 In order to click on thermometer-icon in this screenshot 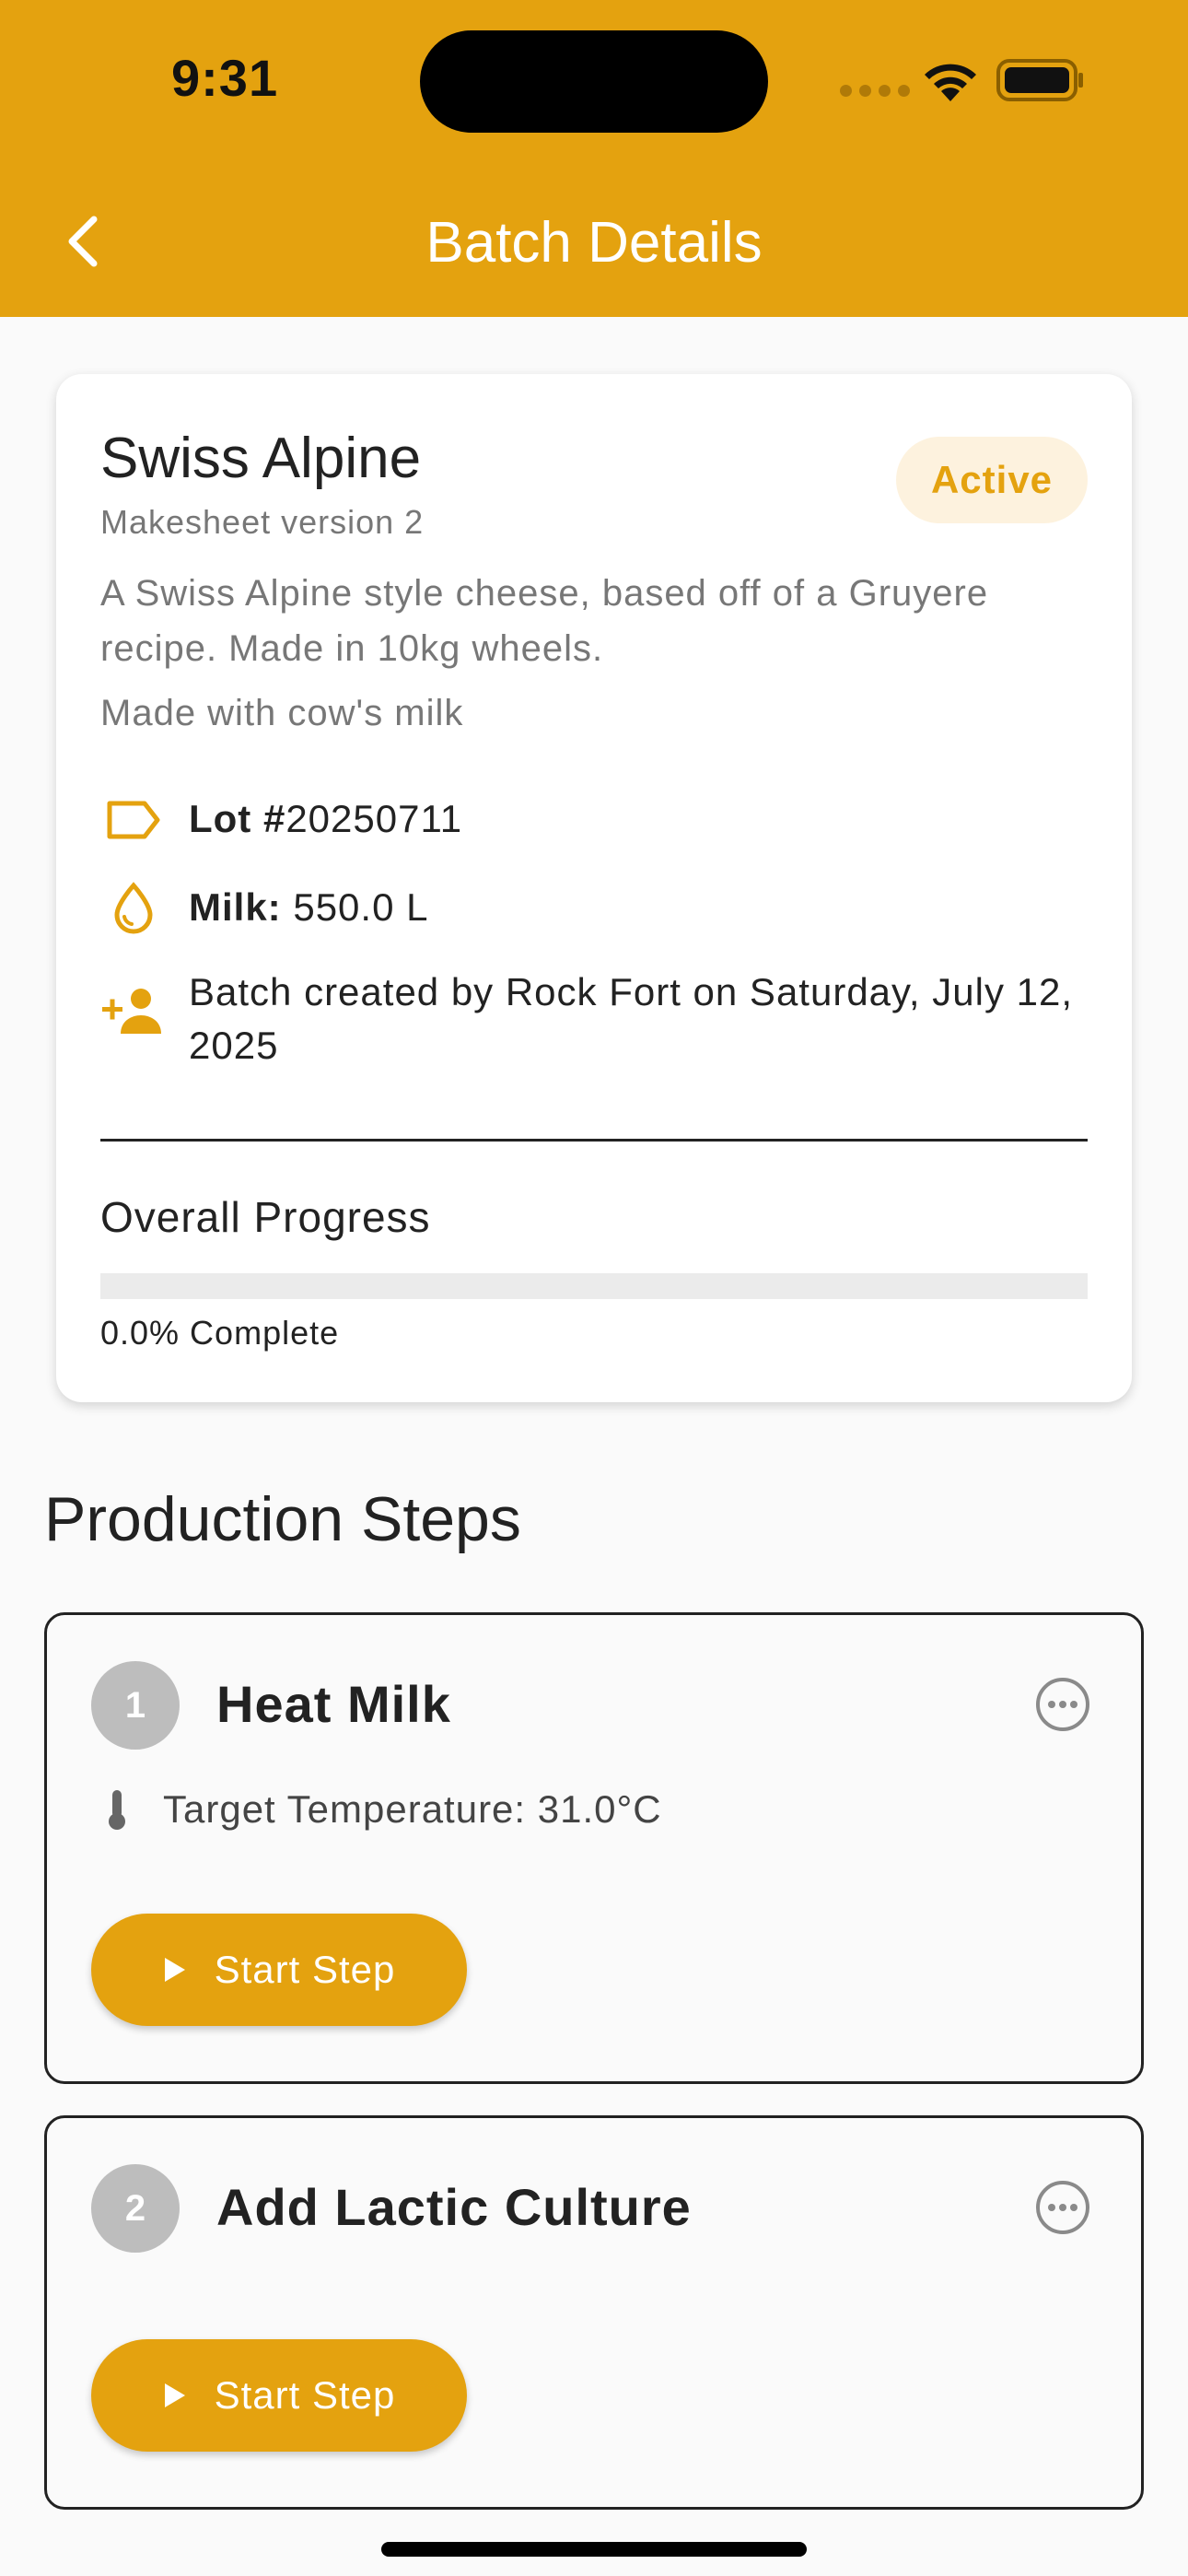, I will do `click(117, 1810)`.